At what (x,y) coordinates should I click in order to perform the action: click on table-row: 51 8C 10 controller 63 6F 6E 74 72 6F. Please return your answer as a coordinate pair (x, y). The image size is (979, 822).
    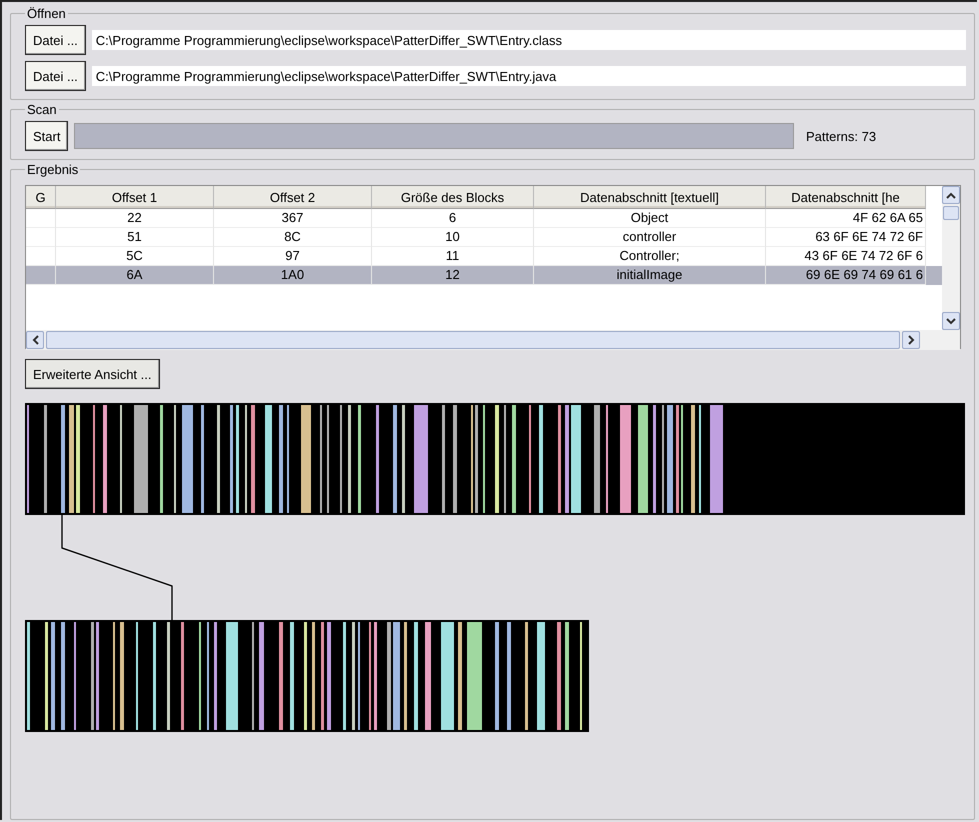
    Looking at the image, I should click on (484, 237).